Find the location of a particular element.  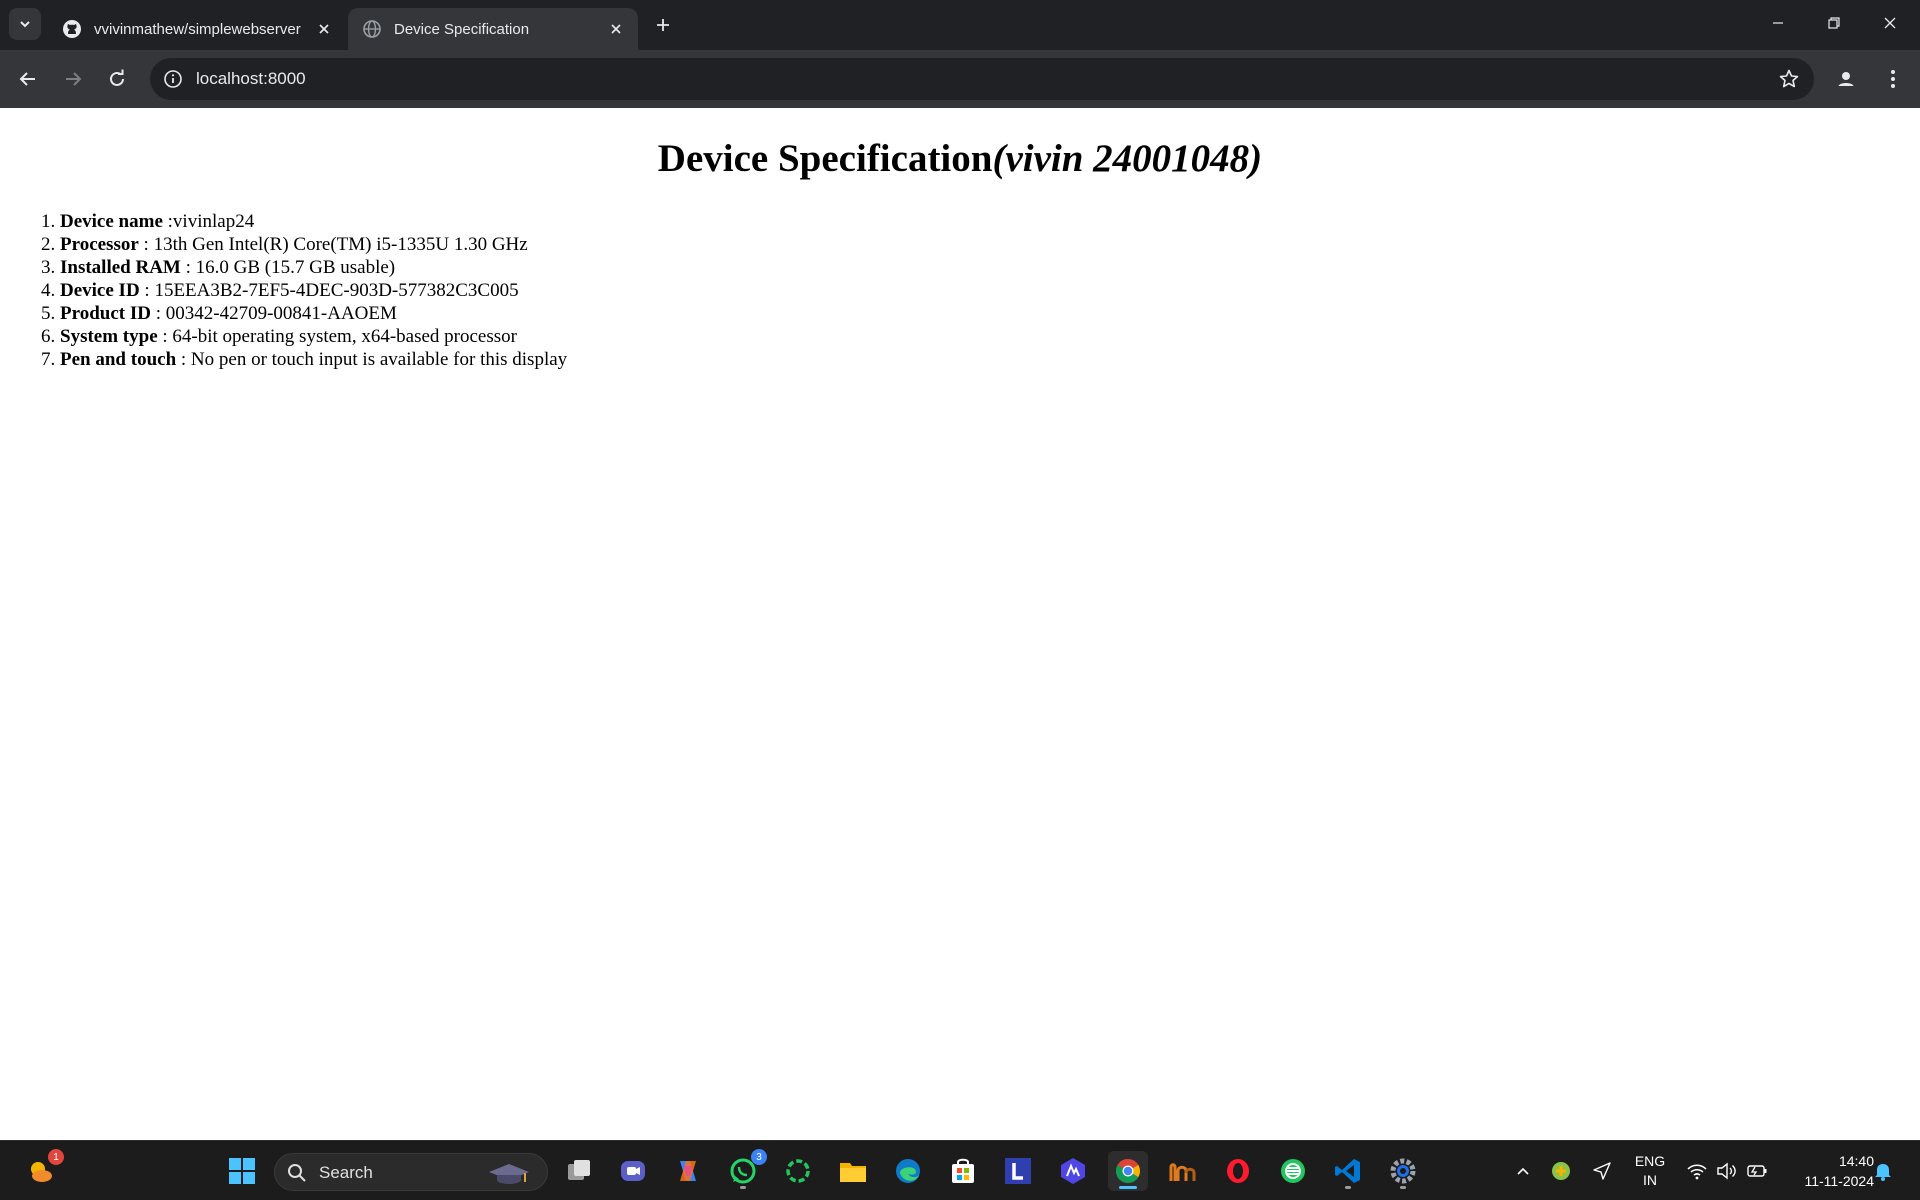

address-bar: localhost:8000 is located at coordinates (982, 79).